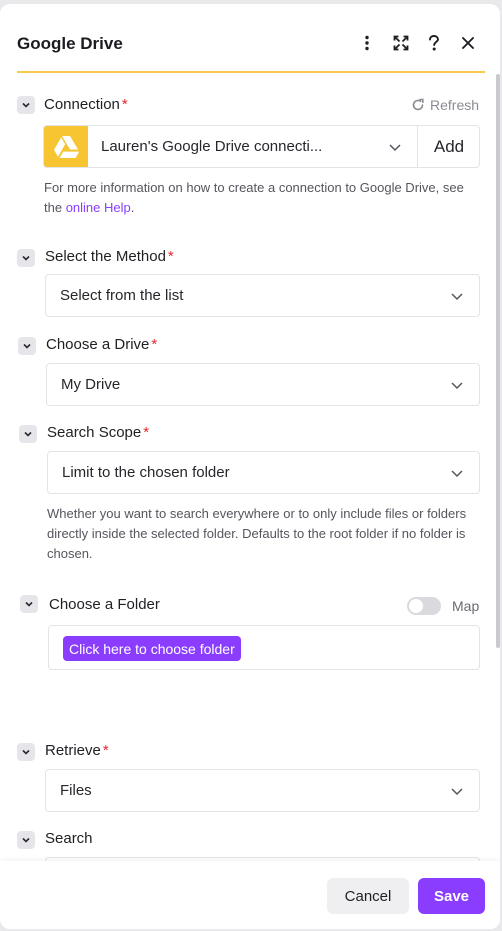 The image size is (502, 931). I want to click on folder-label: Choose a Folder, so click(104, 604).